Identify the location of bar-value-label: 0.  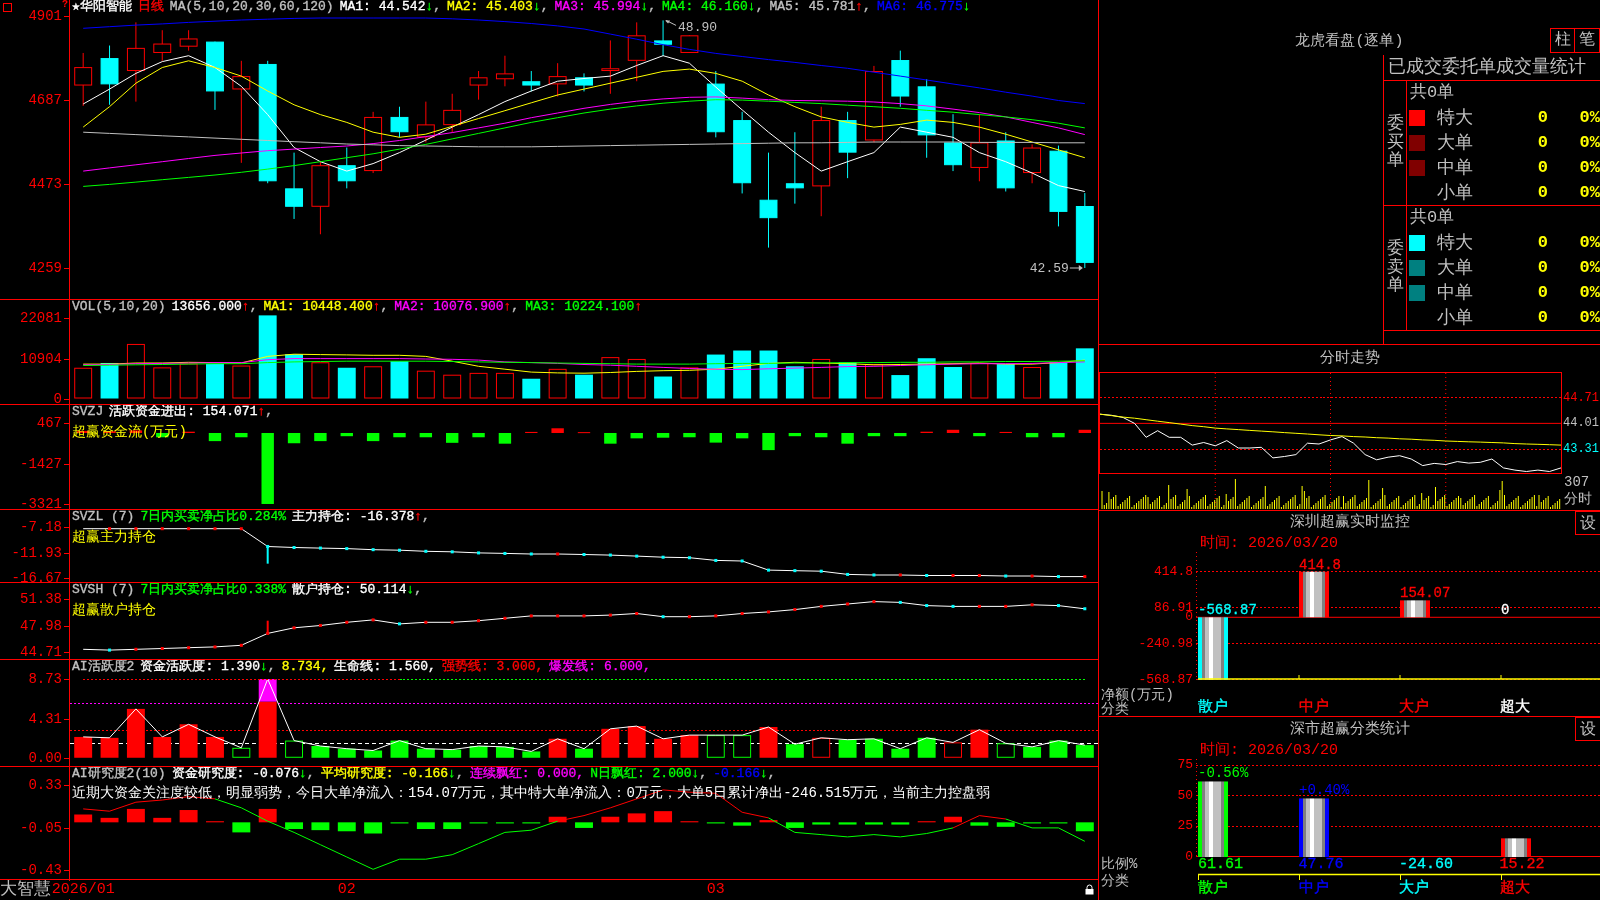
(1505, 610).